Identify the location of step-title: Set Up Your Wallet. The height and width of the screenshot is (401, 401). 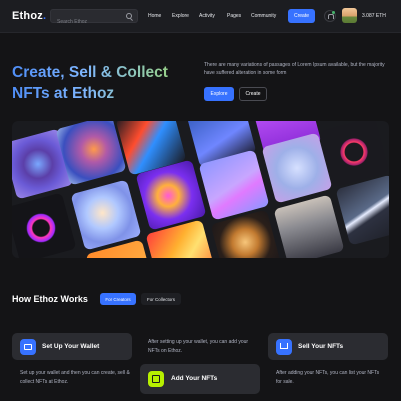
(71, 346).